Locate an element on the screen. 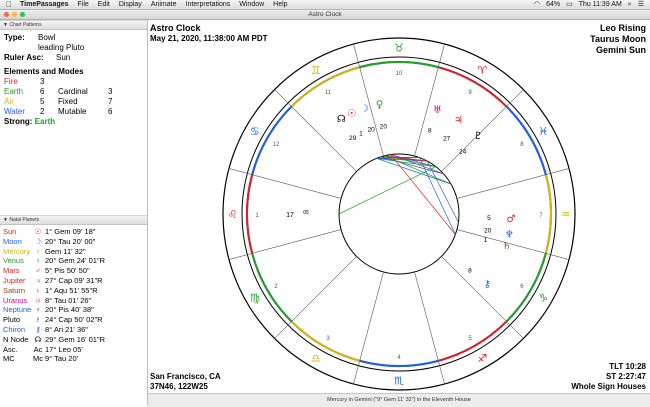  chart-planet-degree: 5 is located at coordinates (489, 218).